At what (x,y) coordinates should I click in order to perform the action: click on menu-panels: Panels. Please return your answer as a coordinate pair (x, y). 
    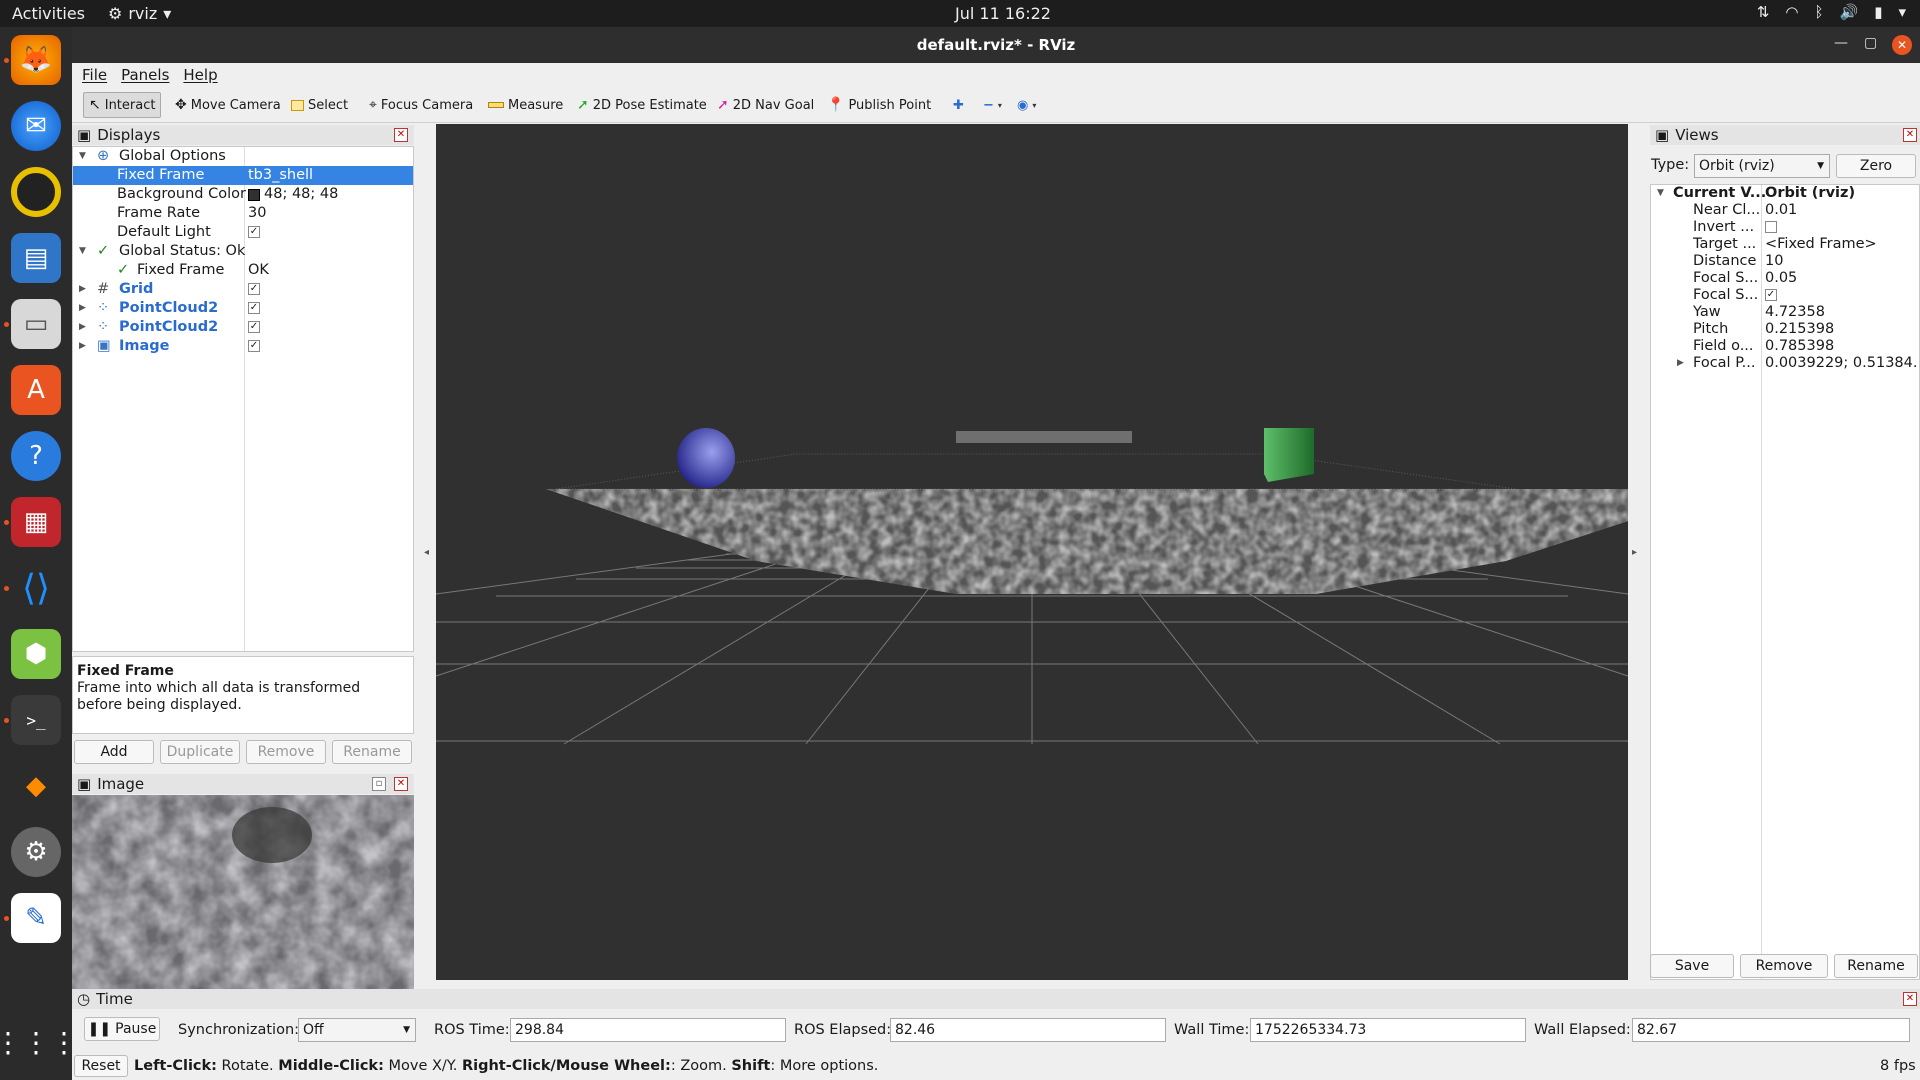
    Looking at the image, I should click on (145, 75).